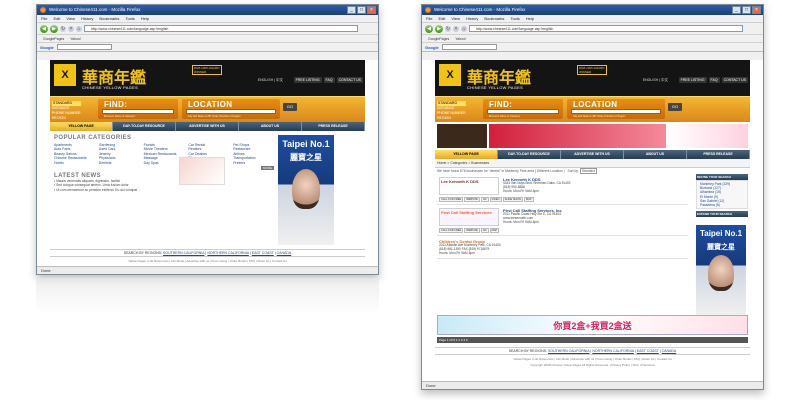 Image resolution: width=800 pixels, height=400 pixels. I want to click on bottom-banner-ad: 你買2盒+我買2盒送, so click(592, 325).